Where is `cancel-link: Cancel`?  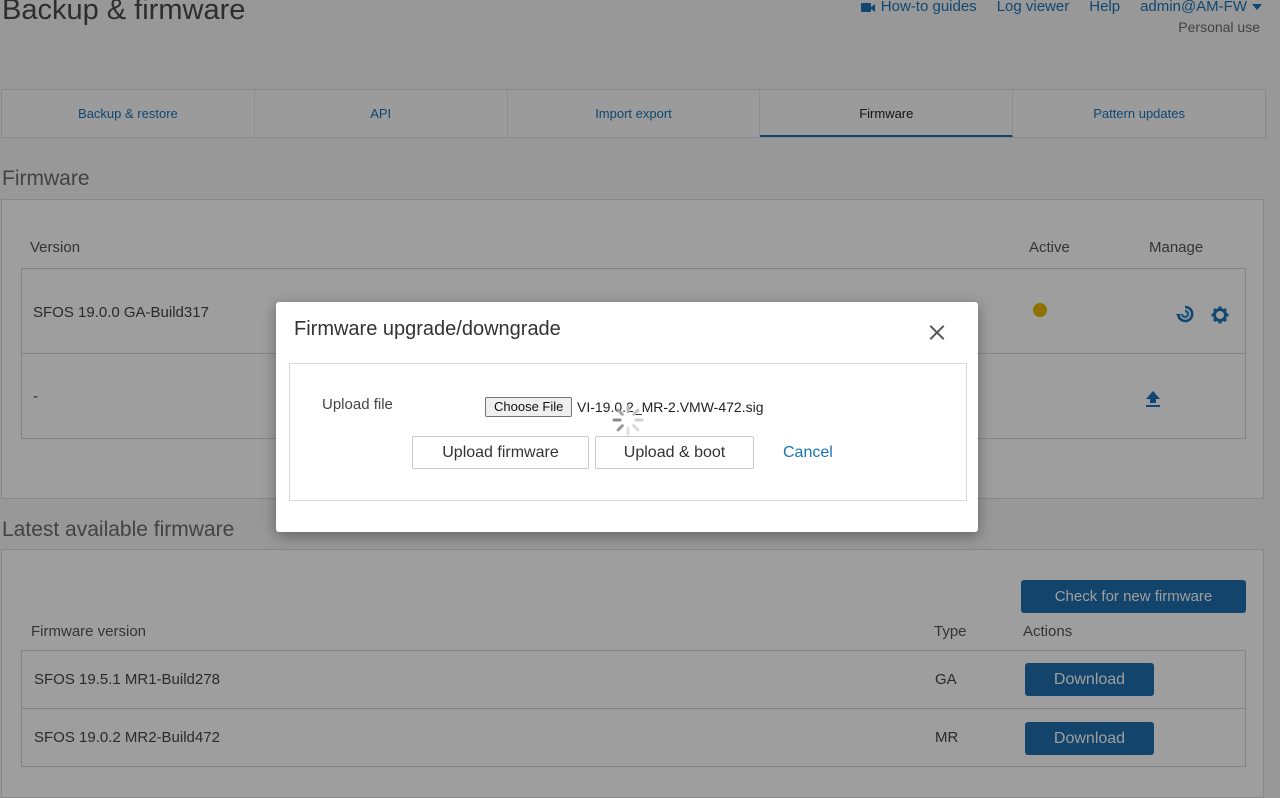
cancel-link: Cancel is located at coordinates (808, 453).